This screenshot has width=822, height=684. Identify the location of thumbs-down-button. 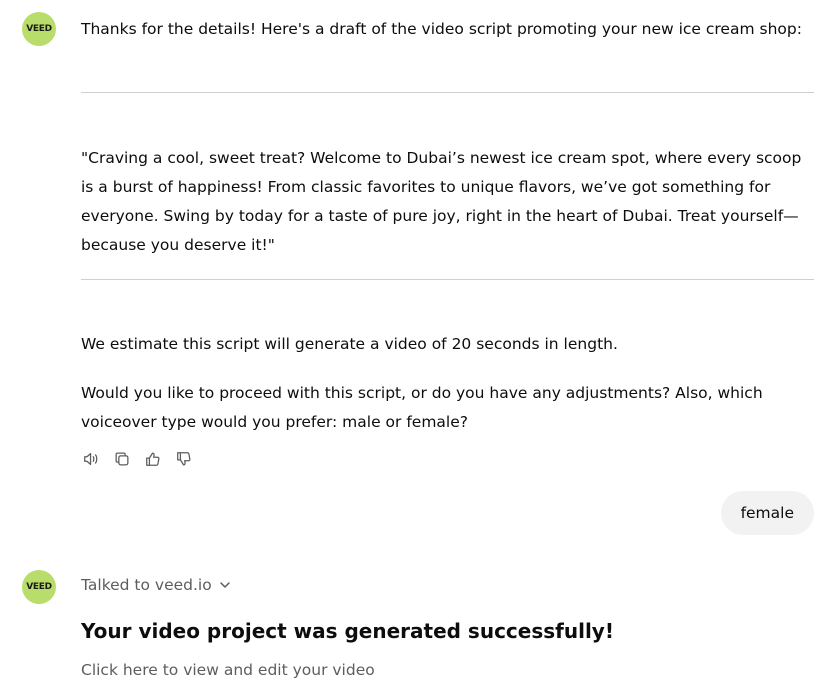
(184, 459).